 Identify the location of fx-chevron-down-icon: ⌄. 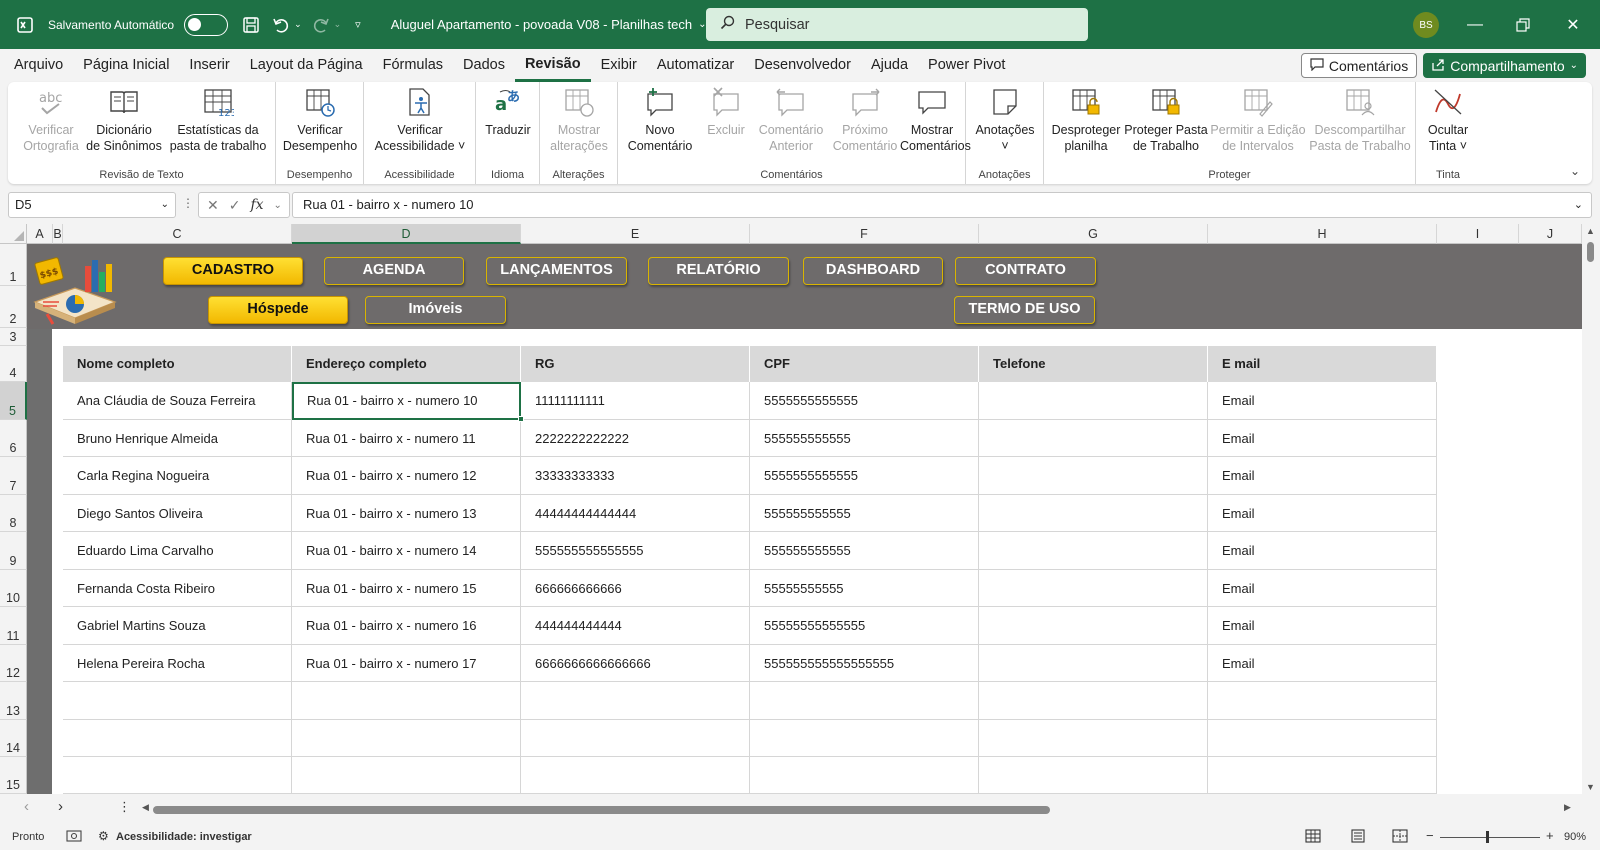
(278, 205).